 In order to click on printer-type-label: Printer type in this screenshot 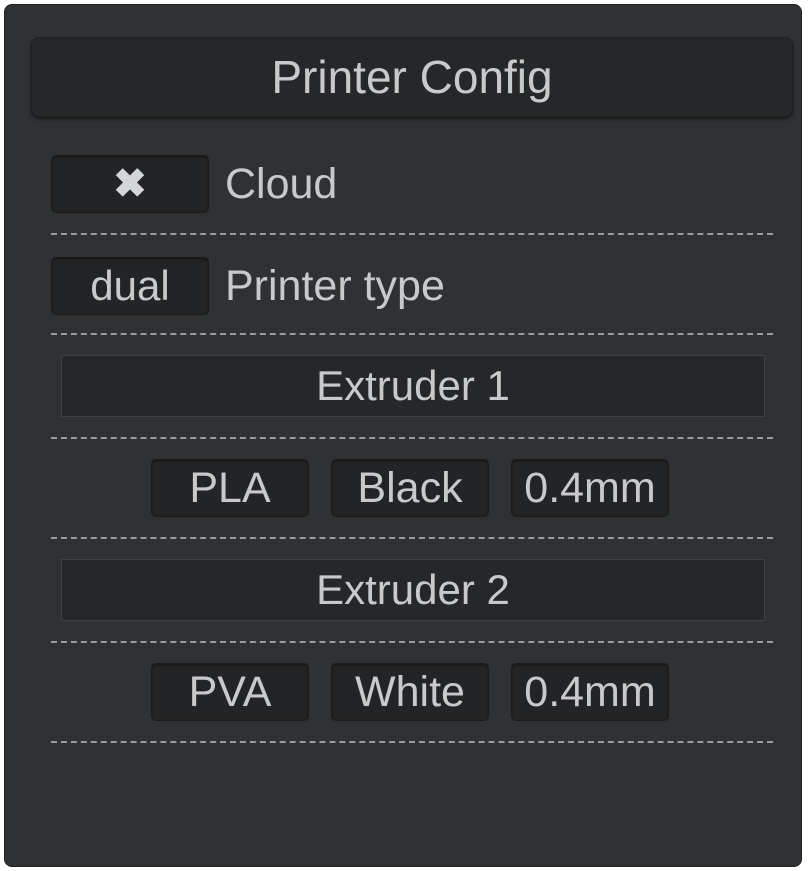, I will do `click(335, 286)`.